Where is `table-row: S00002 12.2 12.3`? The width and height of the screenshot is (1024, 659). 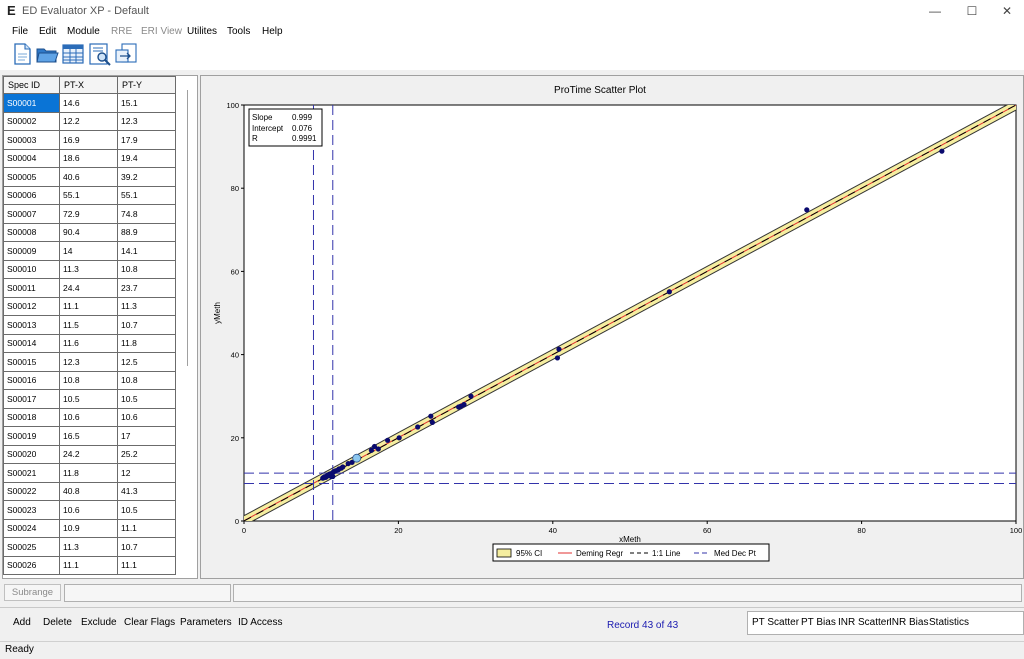
table-row: S00002 12.2 12.3 is located at coordinates (89, 121).